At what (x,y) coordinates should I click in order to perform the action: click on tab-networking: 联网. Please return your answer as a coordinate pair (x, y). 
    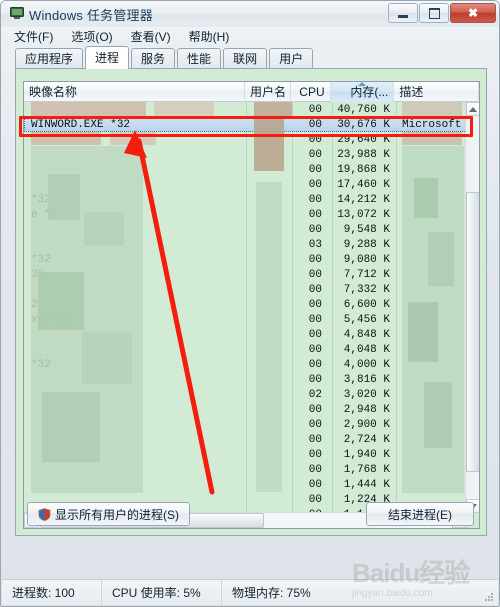
    Looking at the image, I should click on (245, 58).